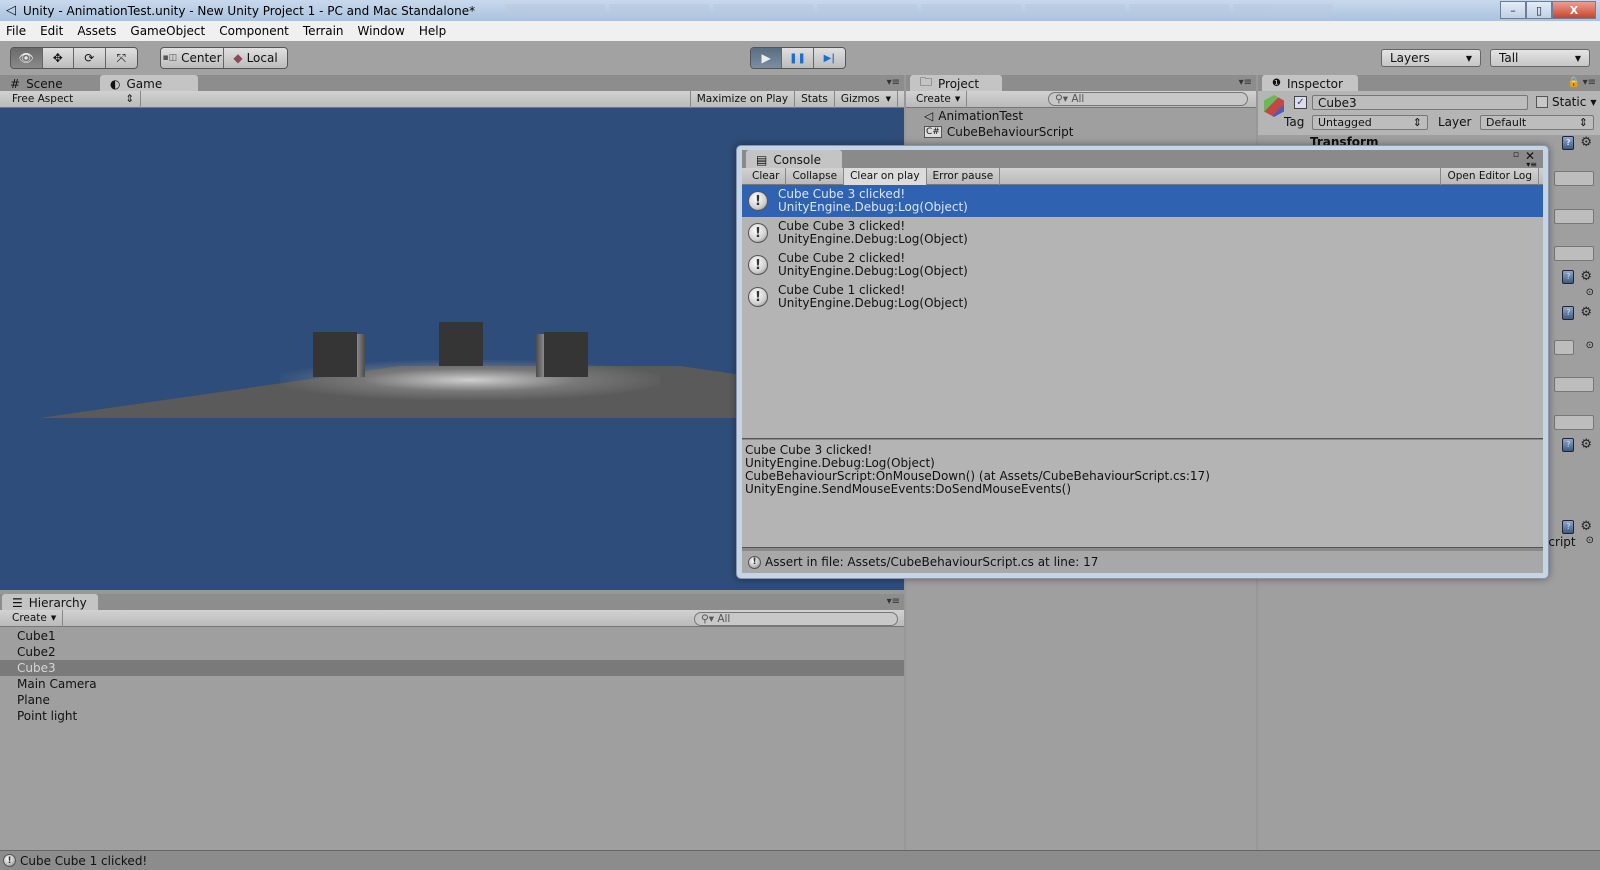 The image size is (1600, 870). Describe the element at coordinates (796, 619) in the screenshot. I see `hierarchy-search-input: ⚲▾ All` at that location.